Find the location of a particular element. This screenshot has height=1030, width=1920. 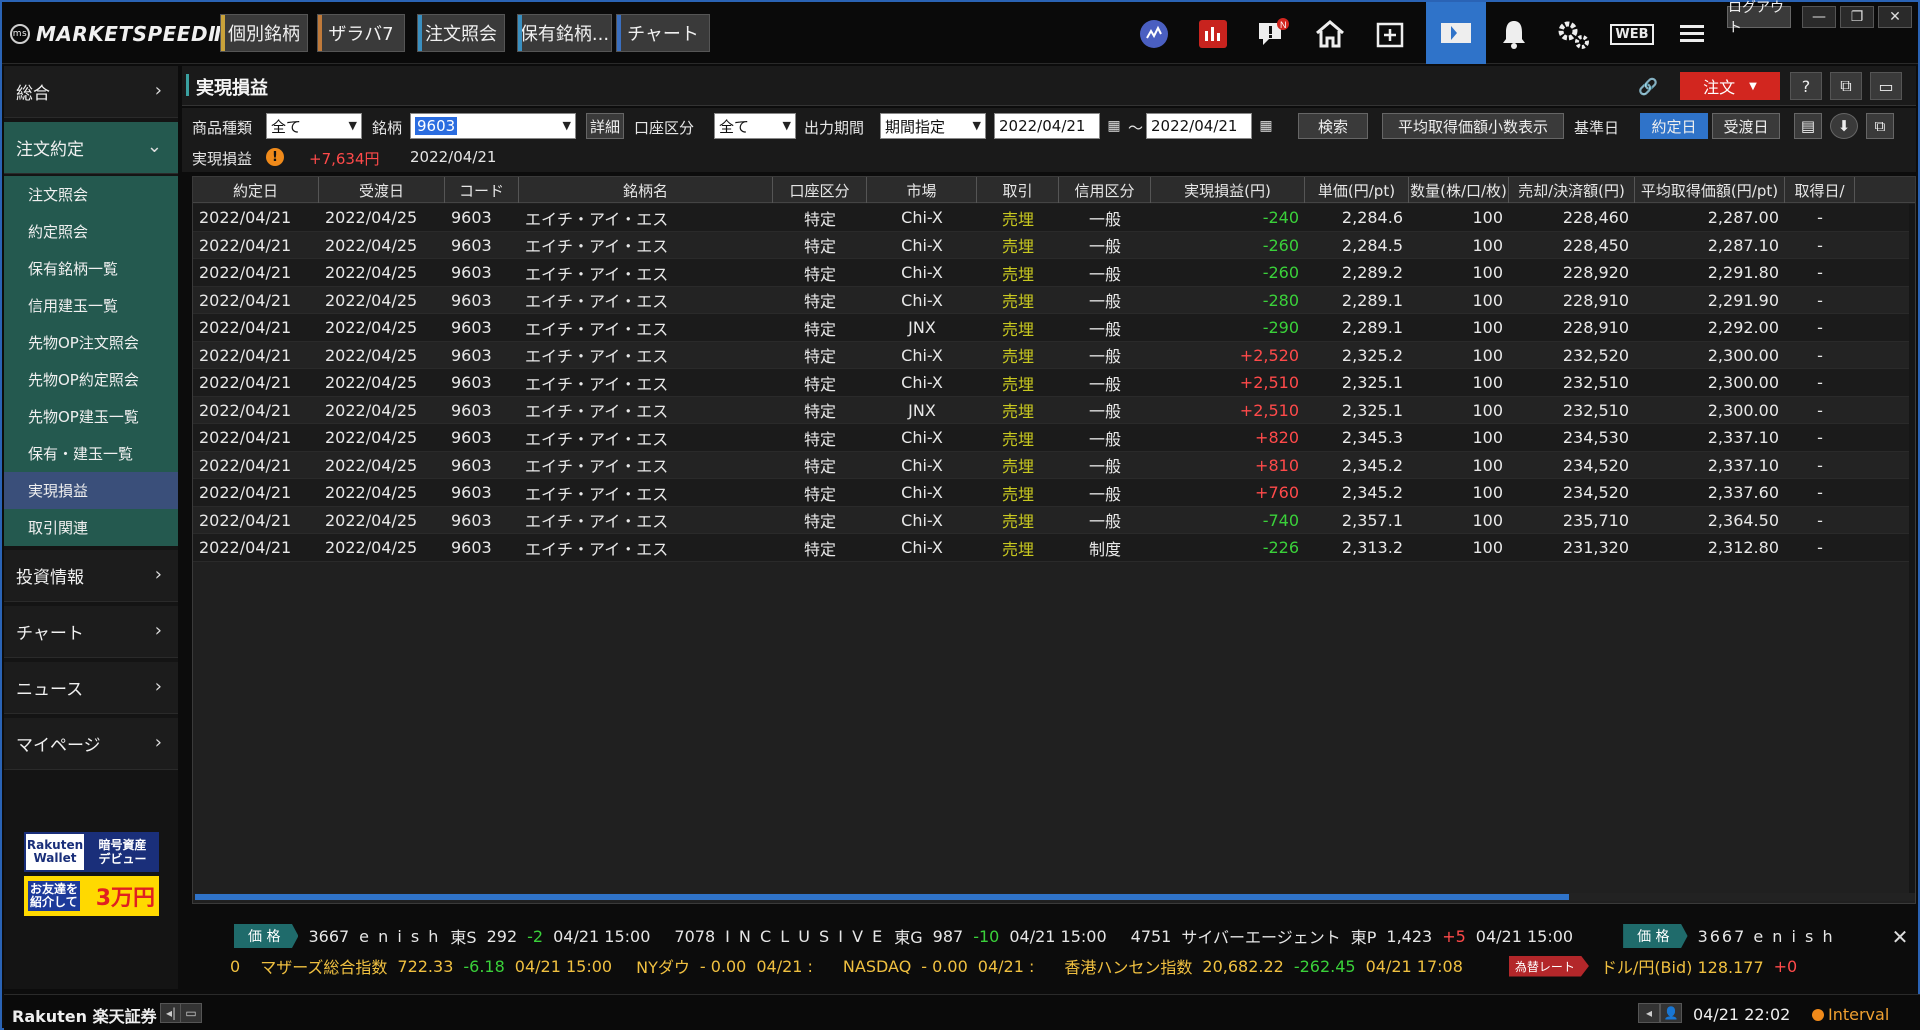

column-header-settle-date: 受渡日 is located at coordinates (382, 190).